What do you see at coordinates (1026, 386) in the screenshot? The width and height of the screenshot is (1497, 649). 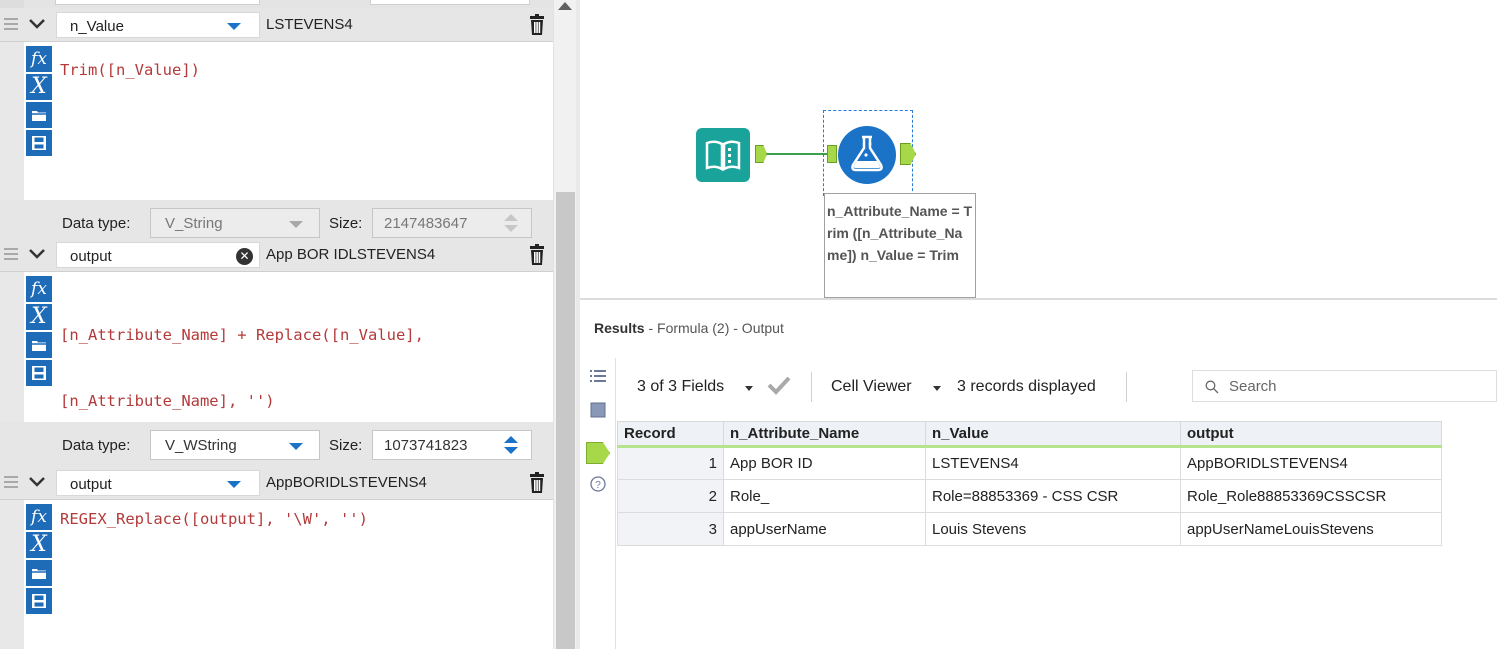 I see `records-count: 3 records displayed` at bounding box center [1026, 386].